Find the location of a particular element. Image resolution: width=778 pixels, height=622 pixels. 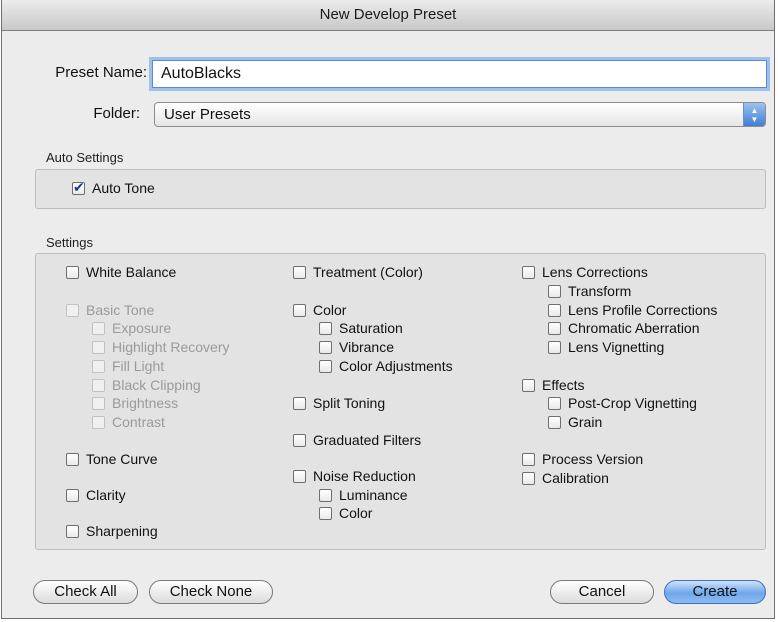

noise-reduction-option: Noise Reduction is located at coordinates (354, 476).